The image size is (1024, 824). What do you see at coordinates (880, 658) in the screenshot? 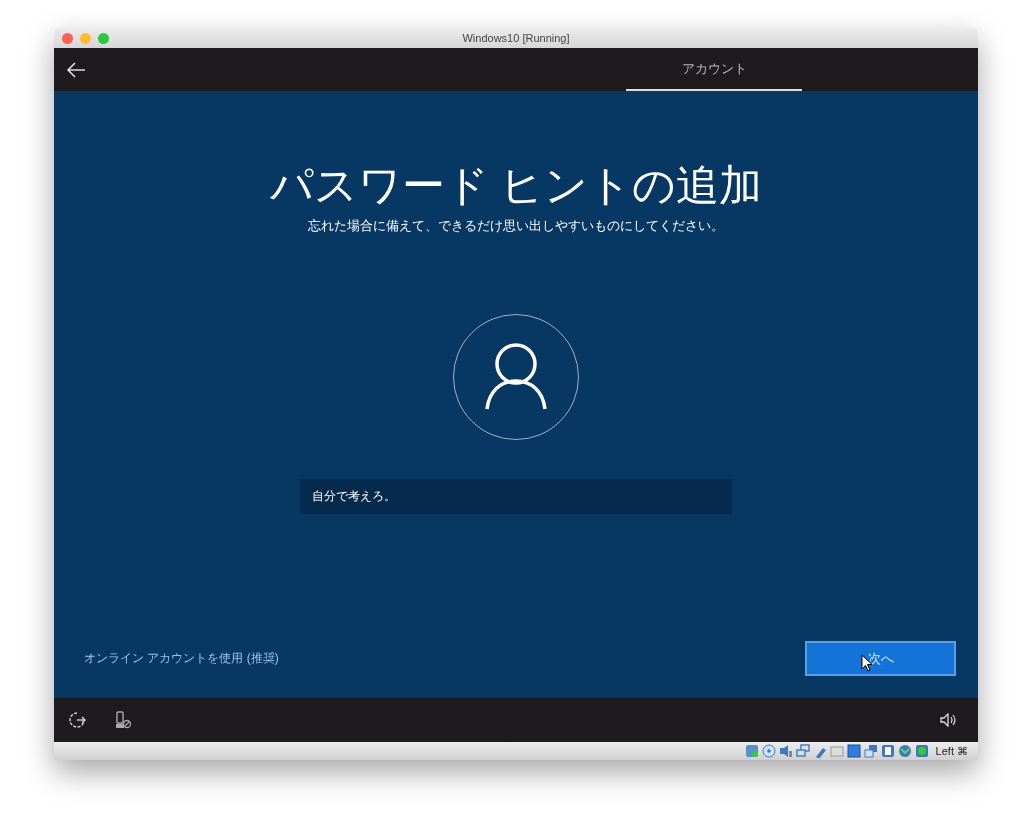
I see `next-button: 次へ` at bounding box center [880, 658].